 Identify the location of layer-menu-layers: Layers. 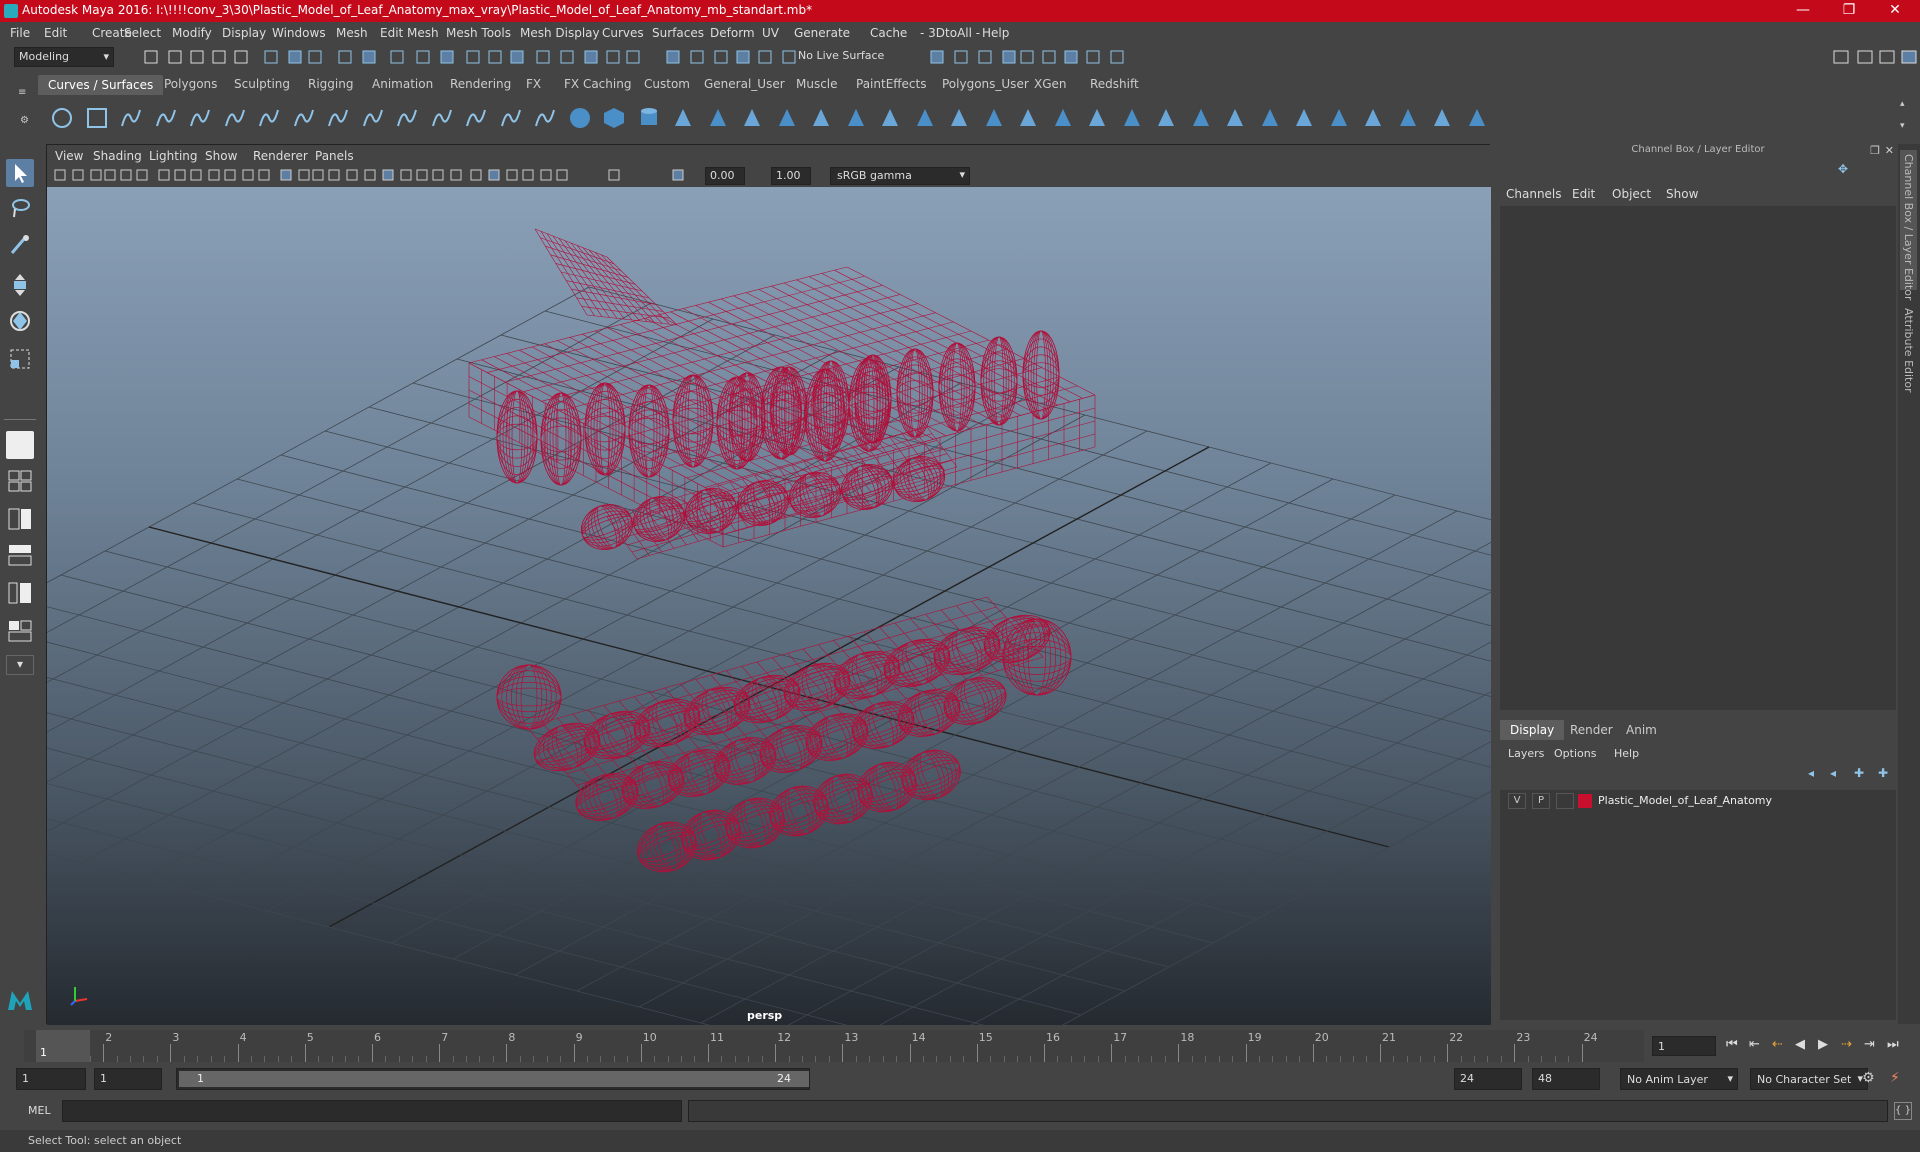
(1526, 753).